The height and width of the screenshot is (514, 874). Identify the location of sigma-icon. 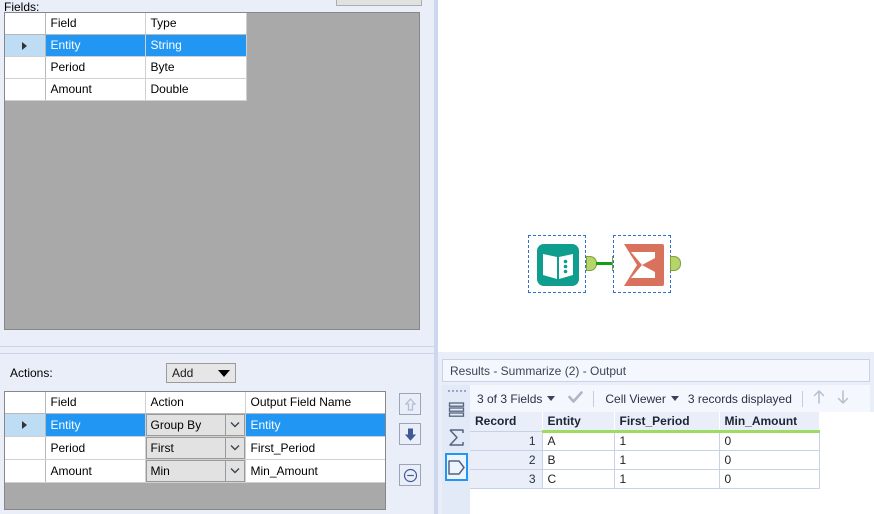
(456, 437).